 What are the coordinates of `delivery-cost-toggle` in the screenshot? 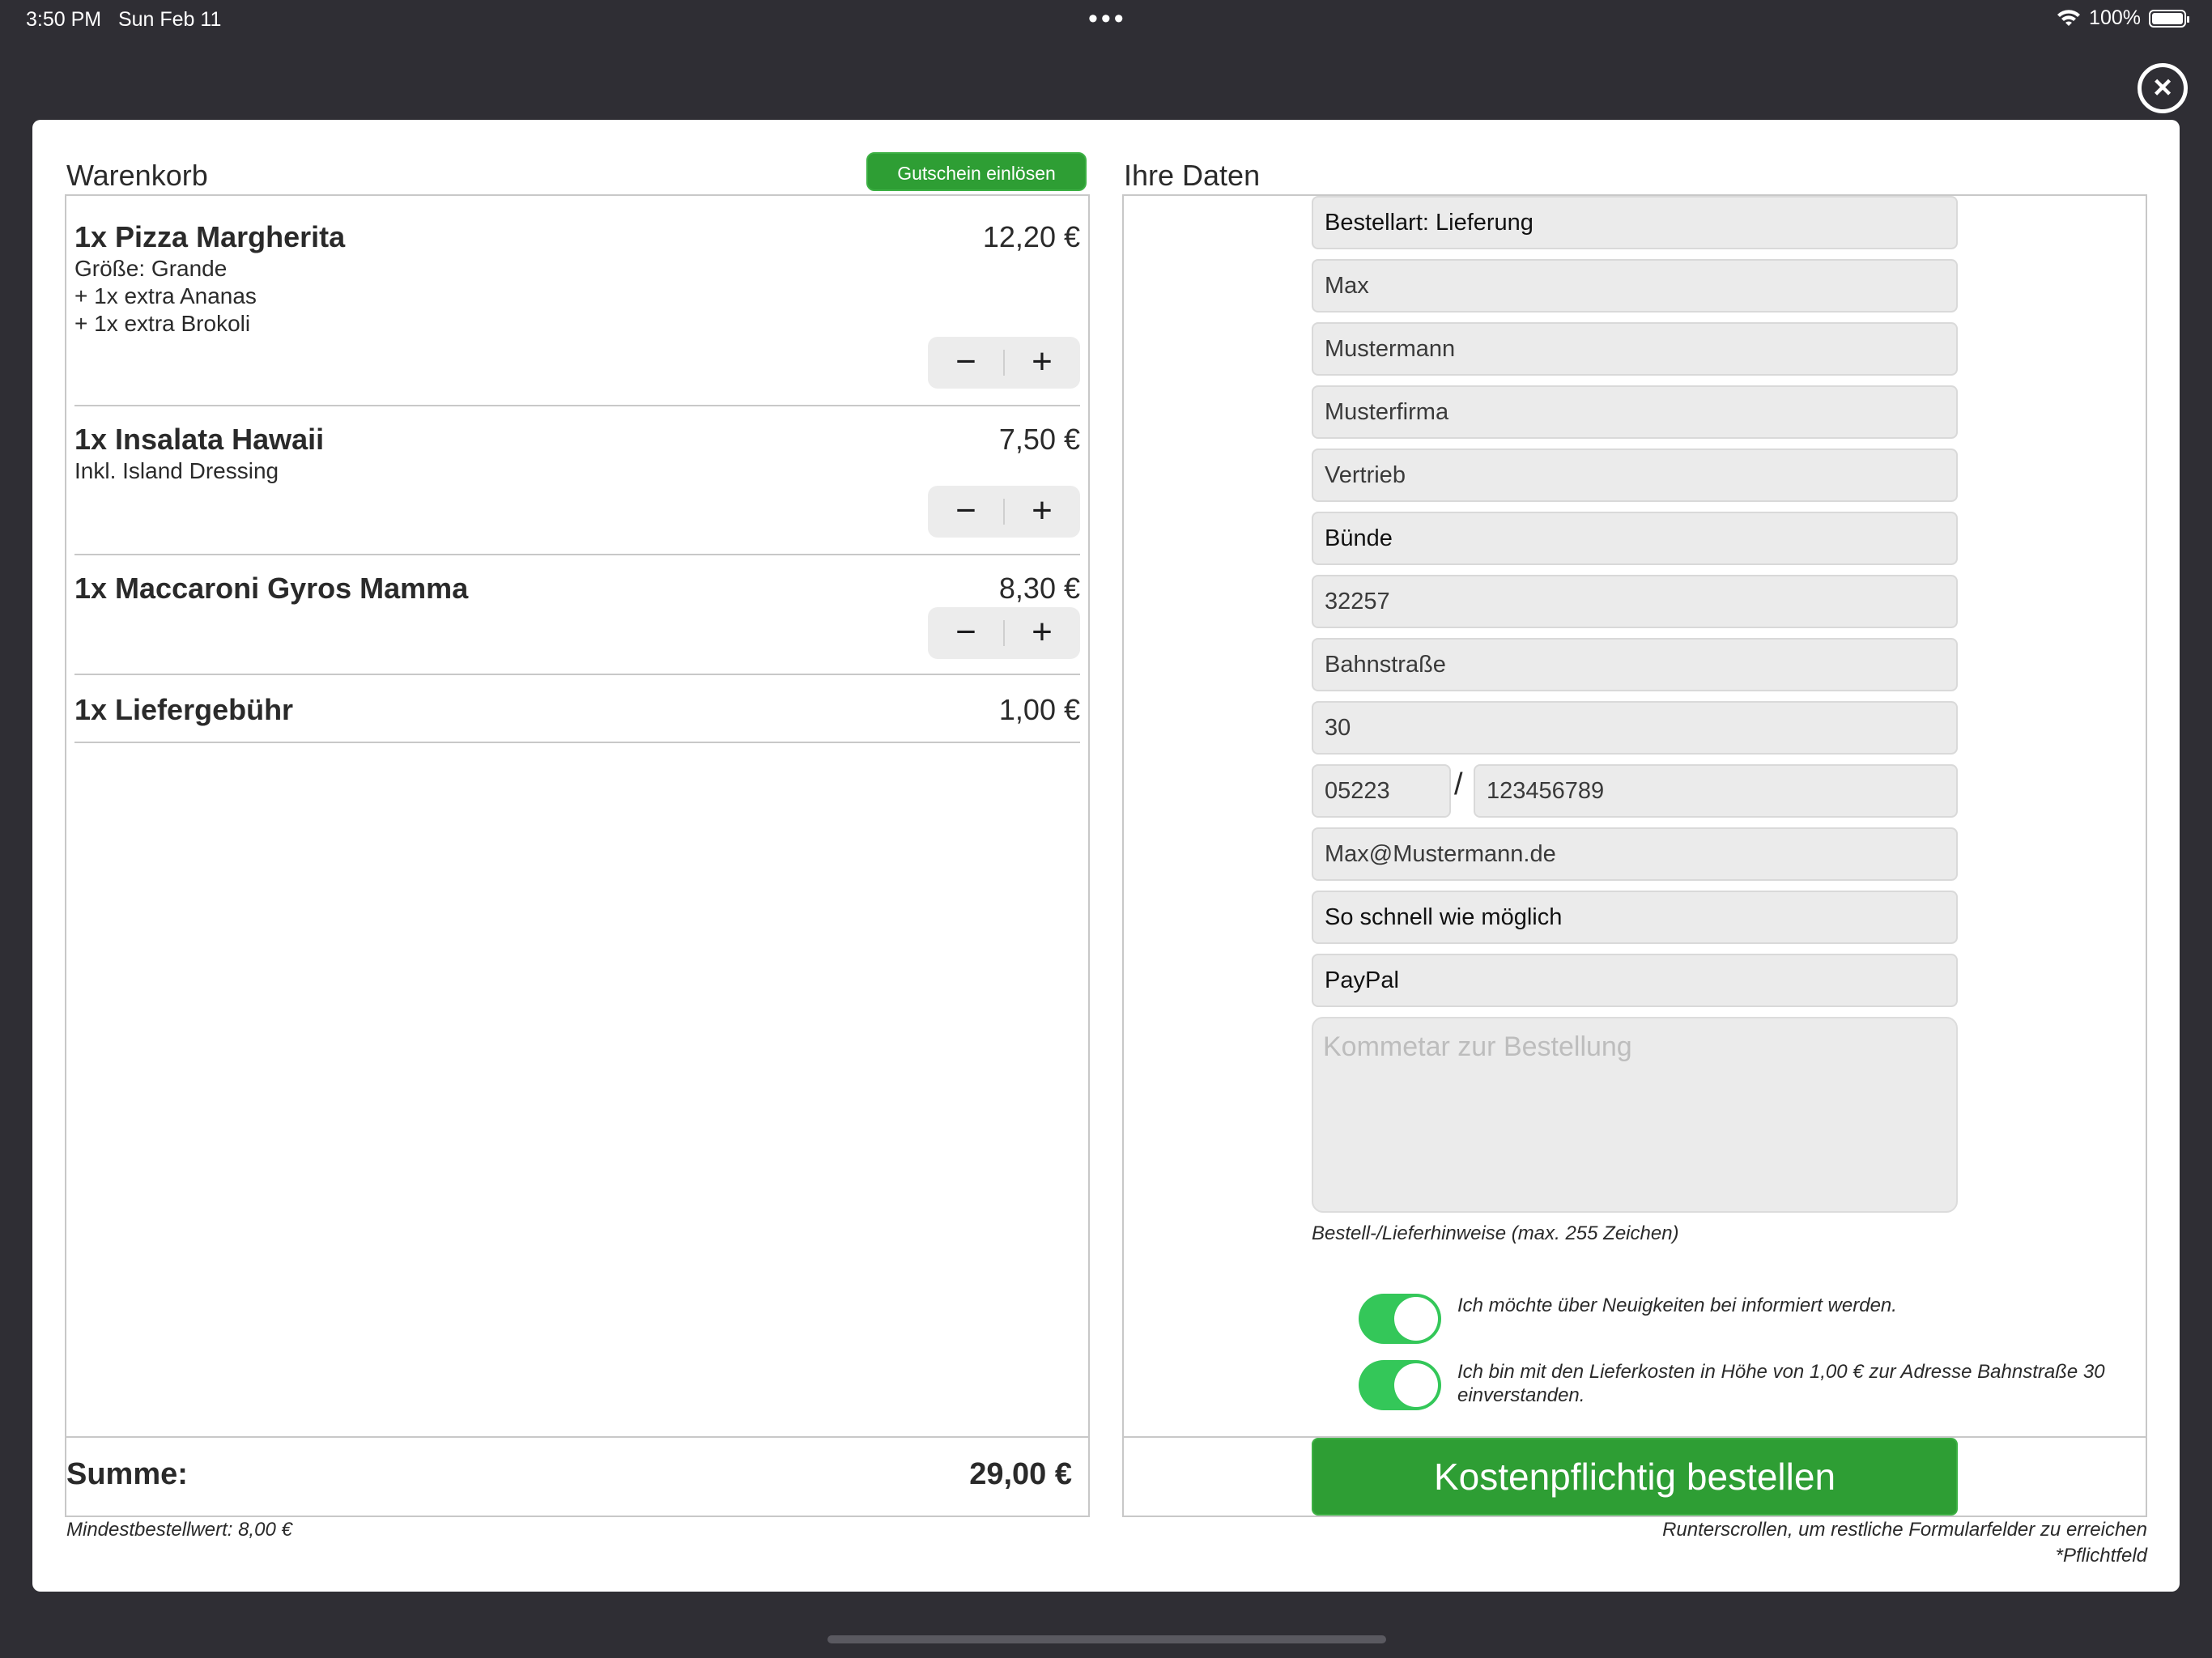 It's located at (1400, 1385).